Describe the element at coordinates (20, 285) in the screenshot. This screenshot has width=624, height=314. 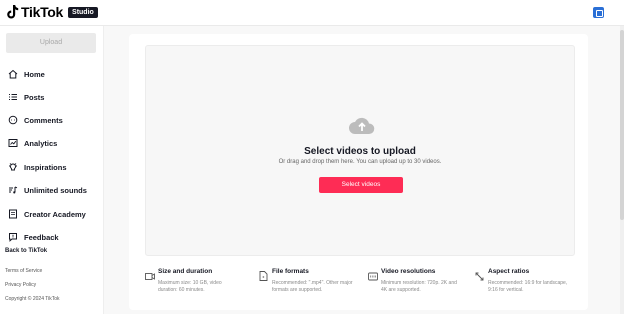
I see `privacy-link: Privacy Policy` at that location.